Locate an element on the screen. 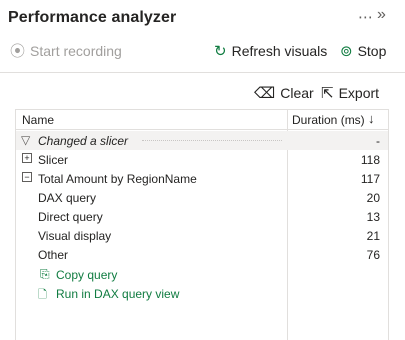 The image size is (405, 340). export-button: ⇱ Export is located at coordinates (350, 93).